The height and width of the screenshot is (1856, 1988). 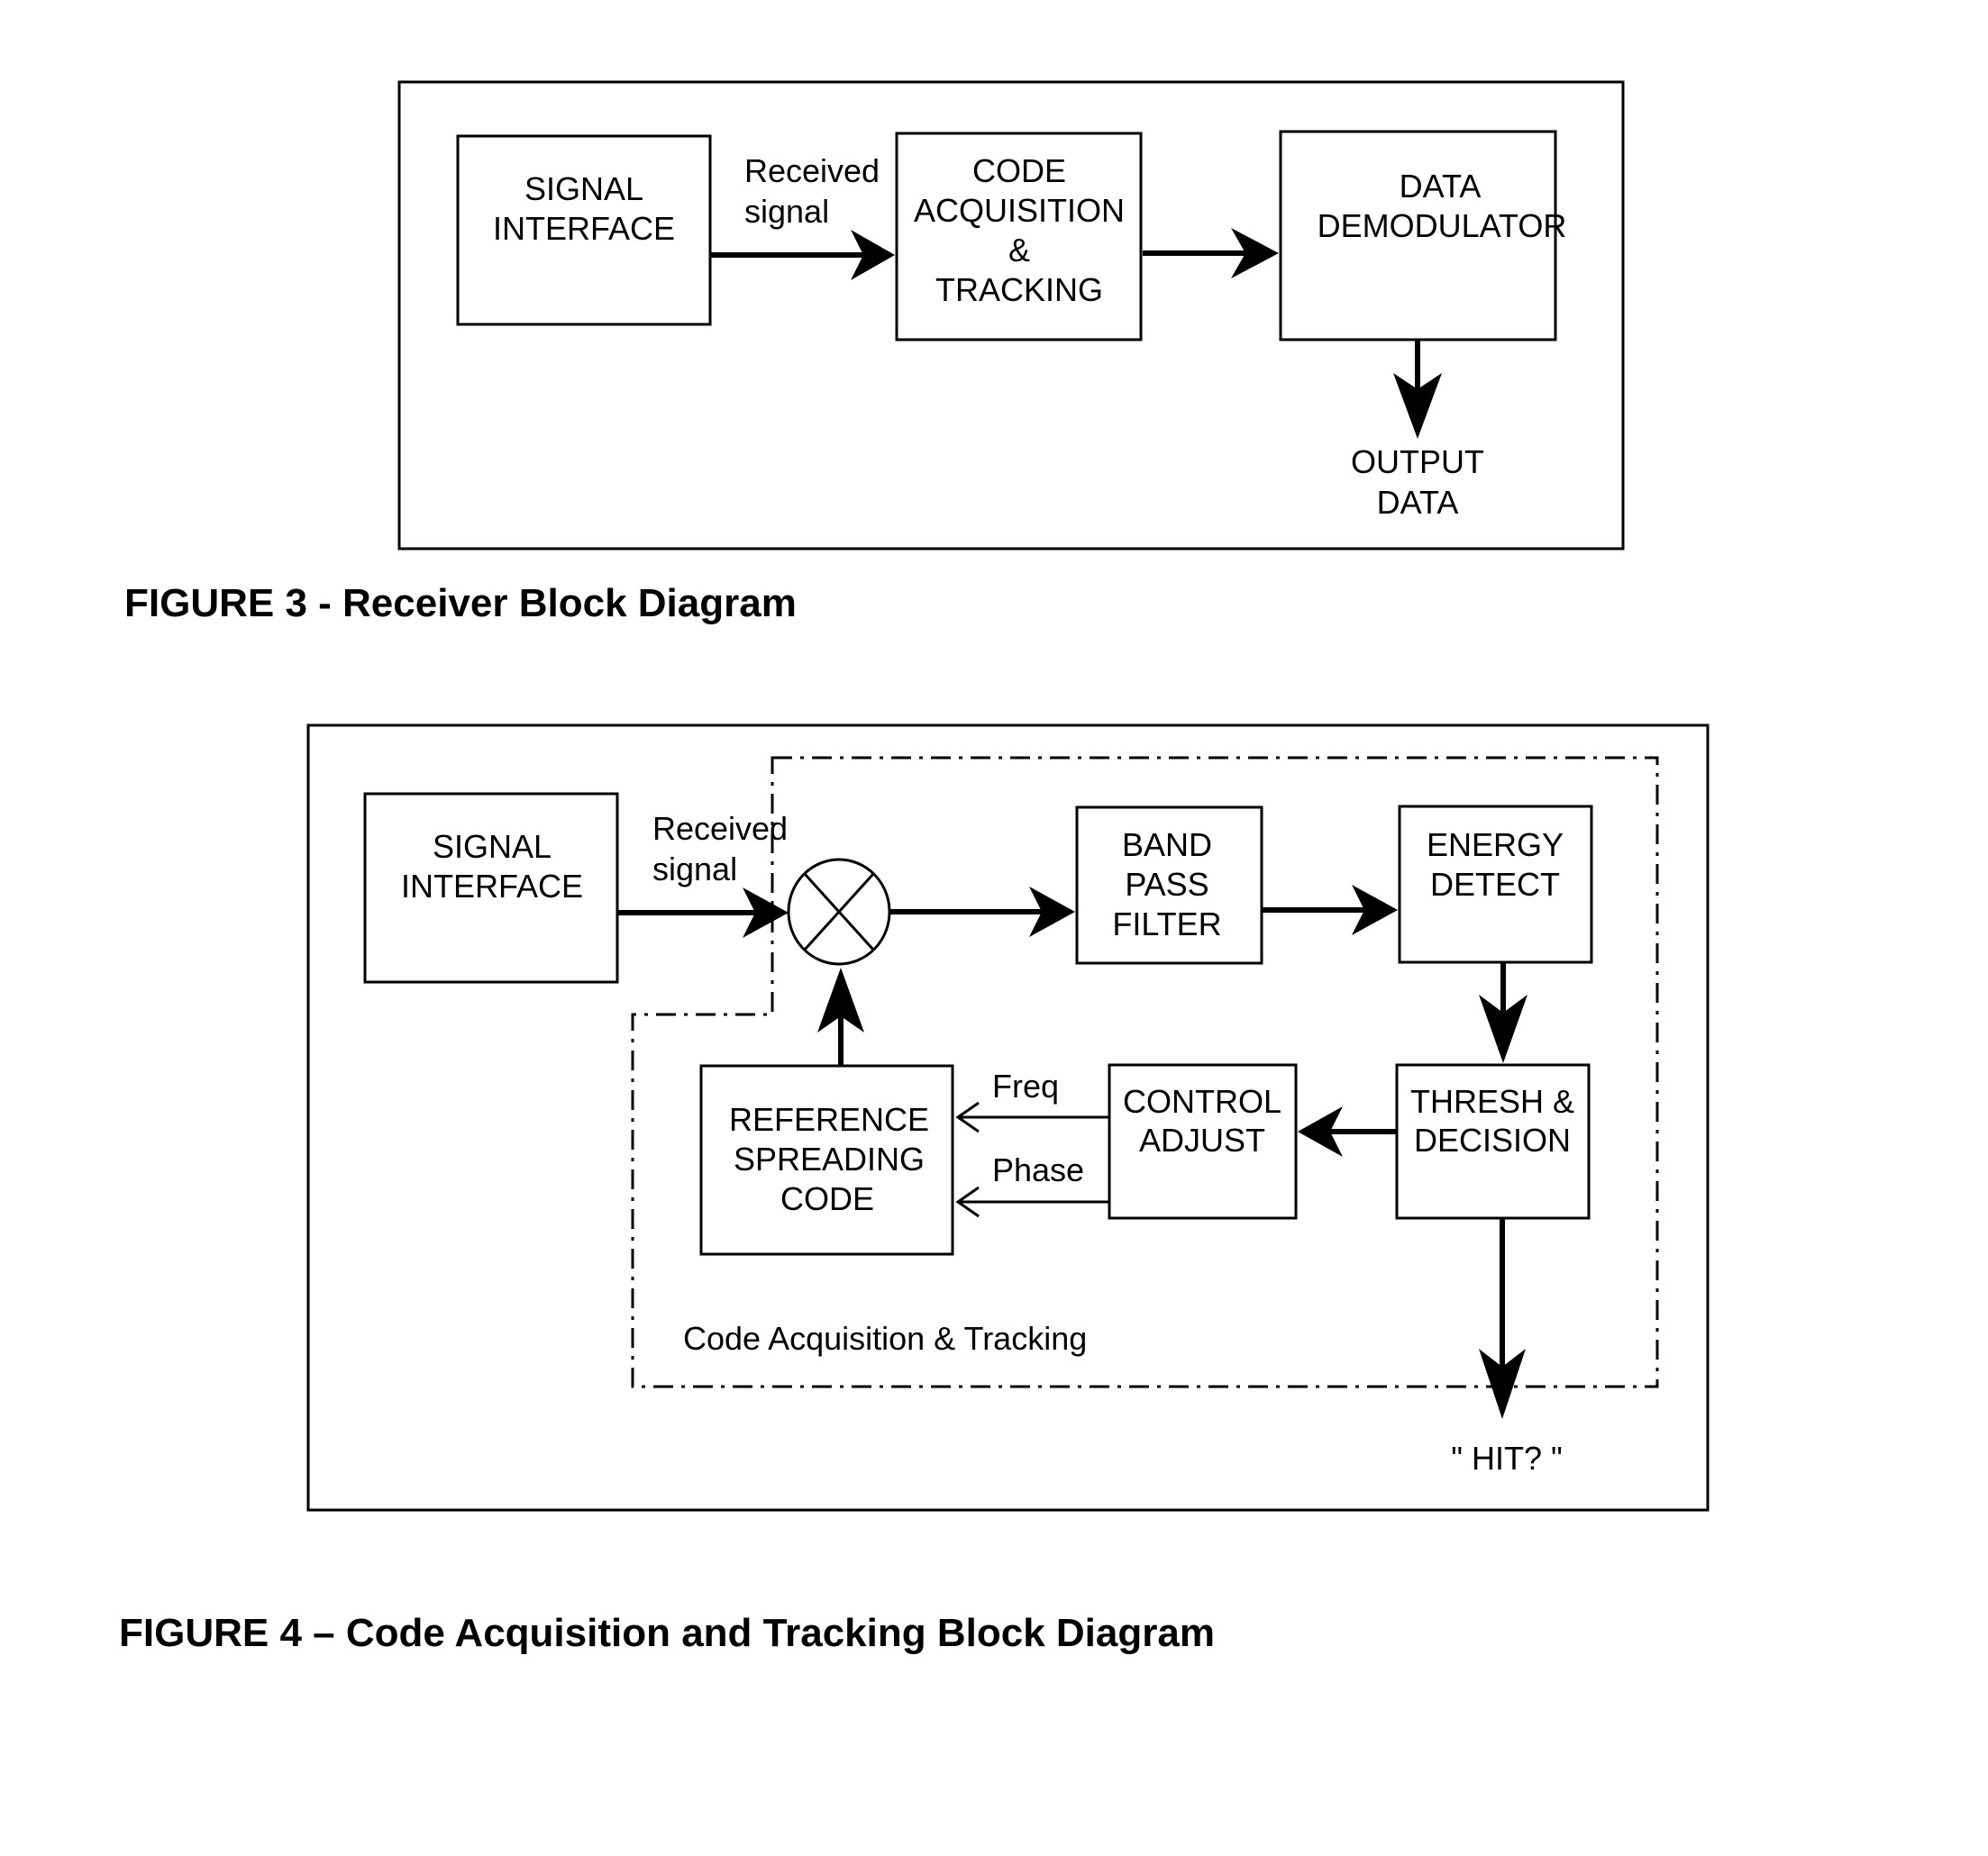 I want to click on fig3-data-demodulator-block: DATA DEMODULATOR, so click(x=1423, y=235).